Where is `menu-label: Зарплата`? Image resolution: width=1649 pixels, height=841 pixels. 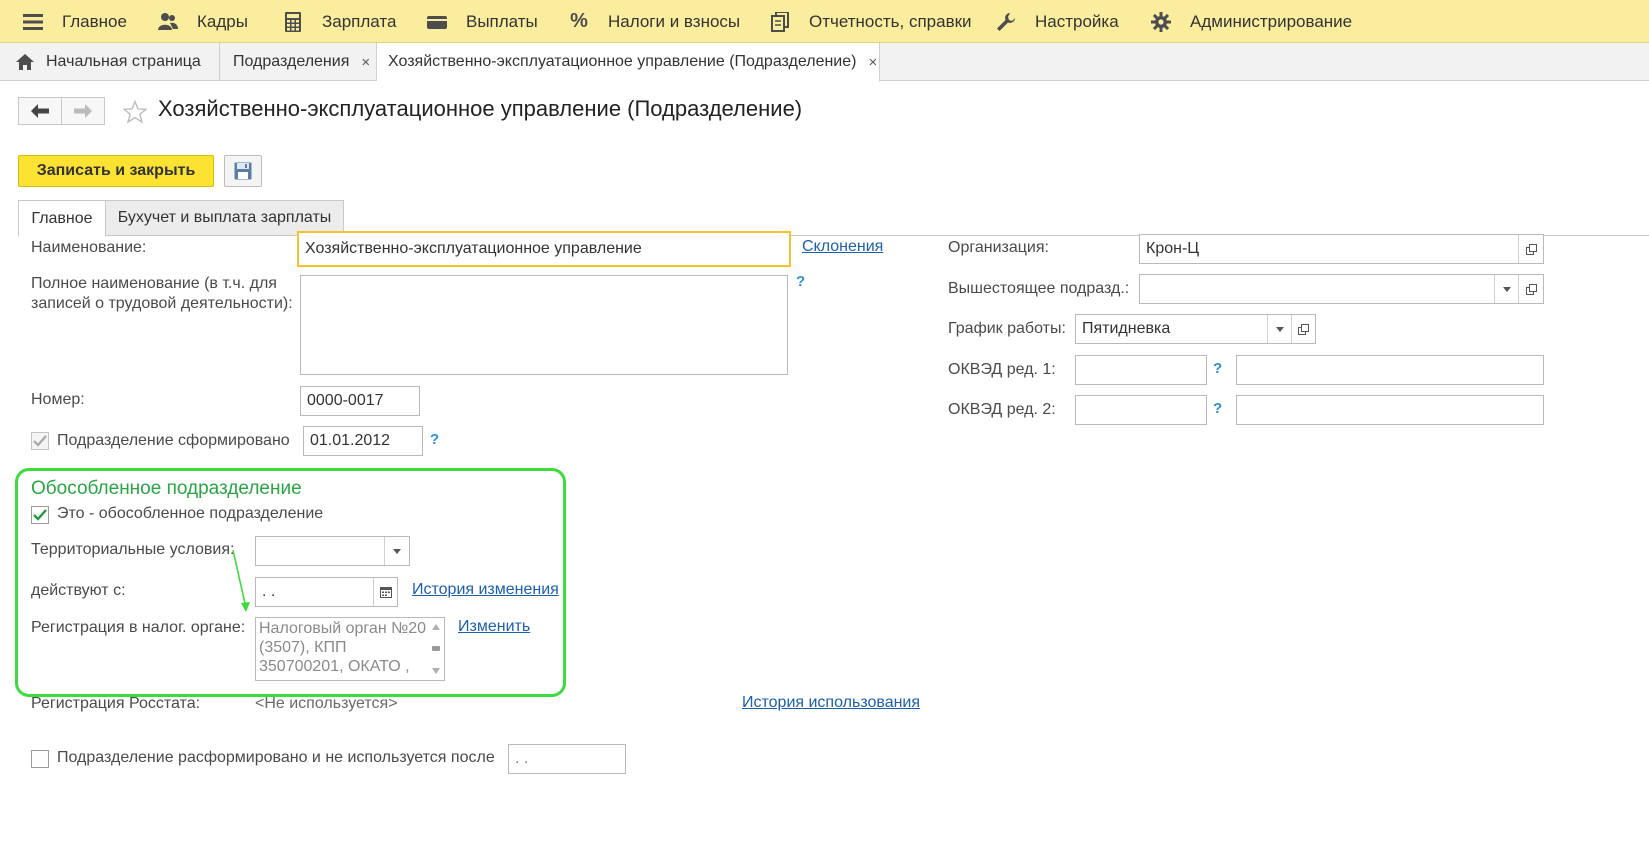 menu-label: Зарплата is located at coordinates (359, 21).